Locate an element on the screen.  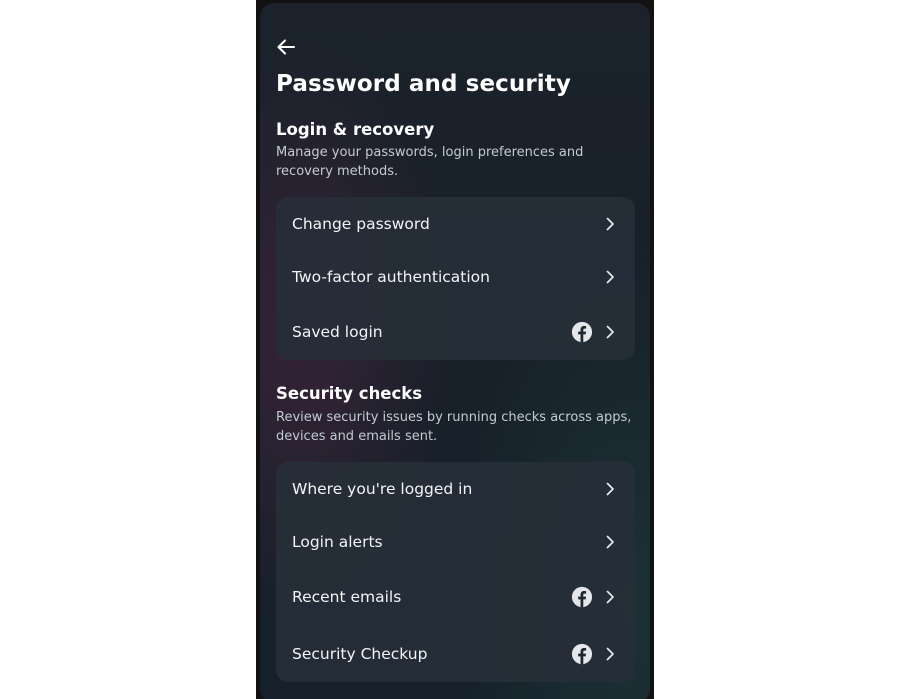
recent-emails-label: Recent emails is located at coordinates (347, 597).